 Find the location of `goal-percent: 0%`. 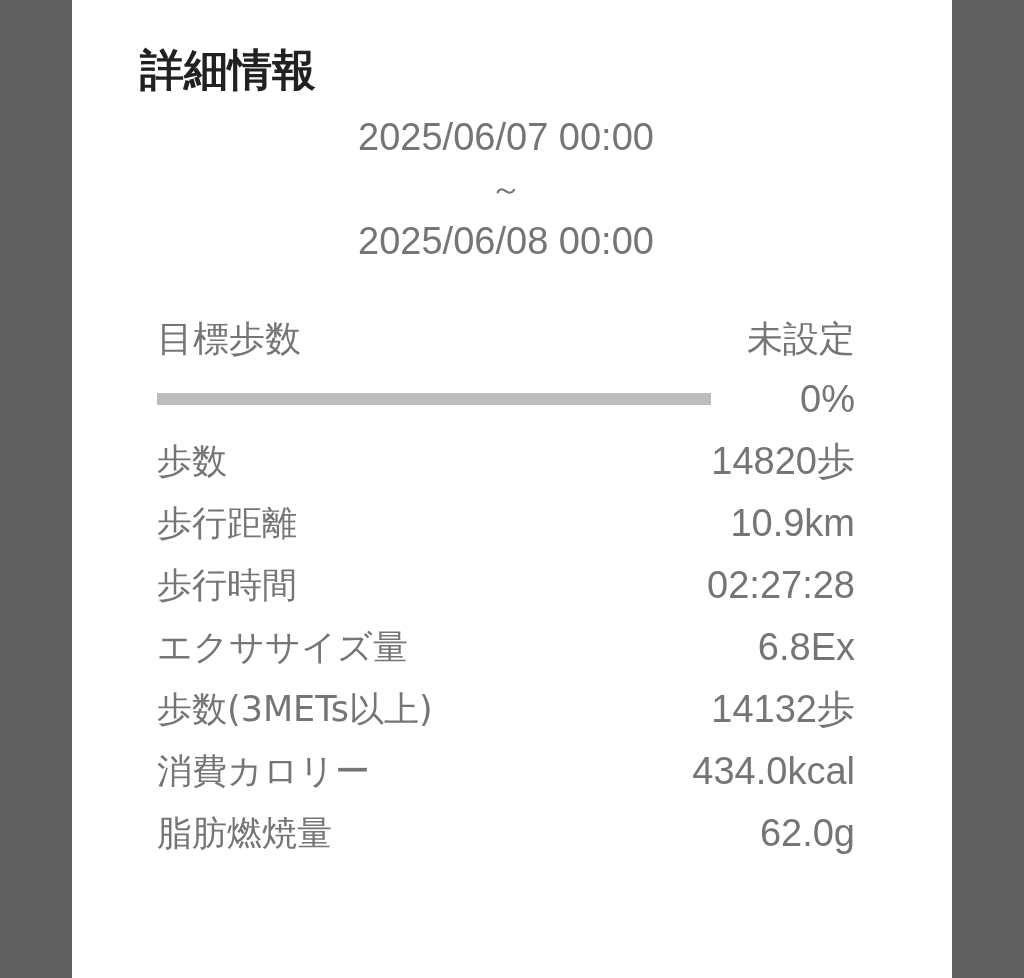

goal-percent: 0% is located at coordinates (827, 399).